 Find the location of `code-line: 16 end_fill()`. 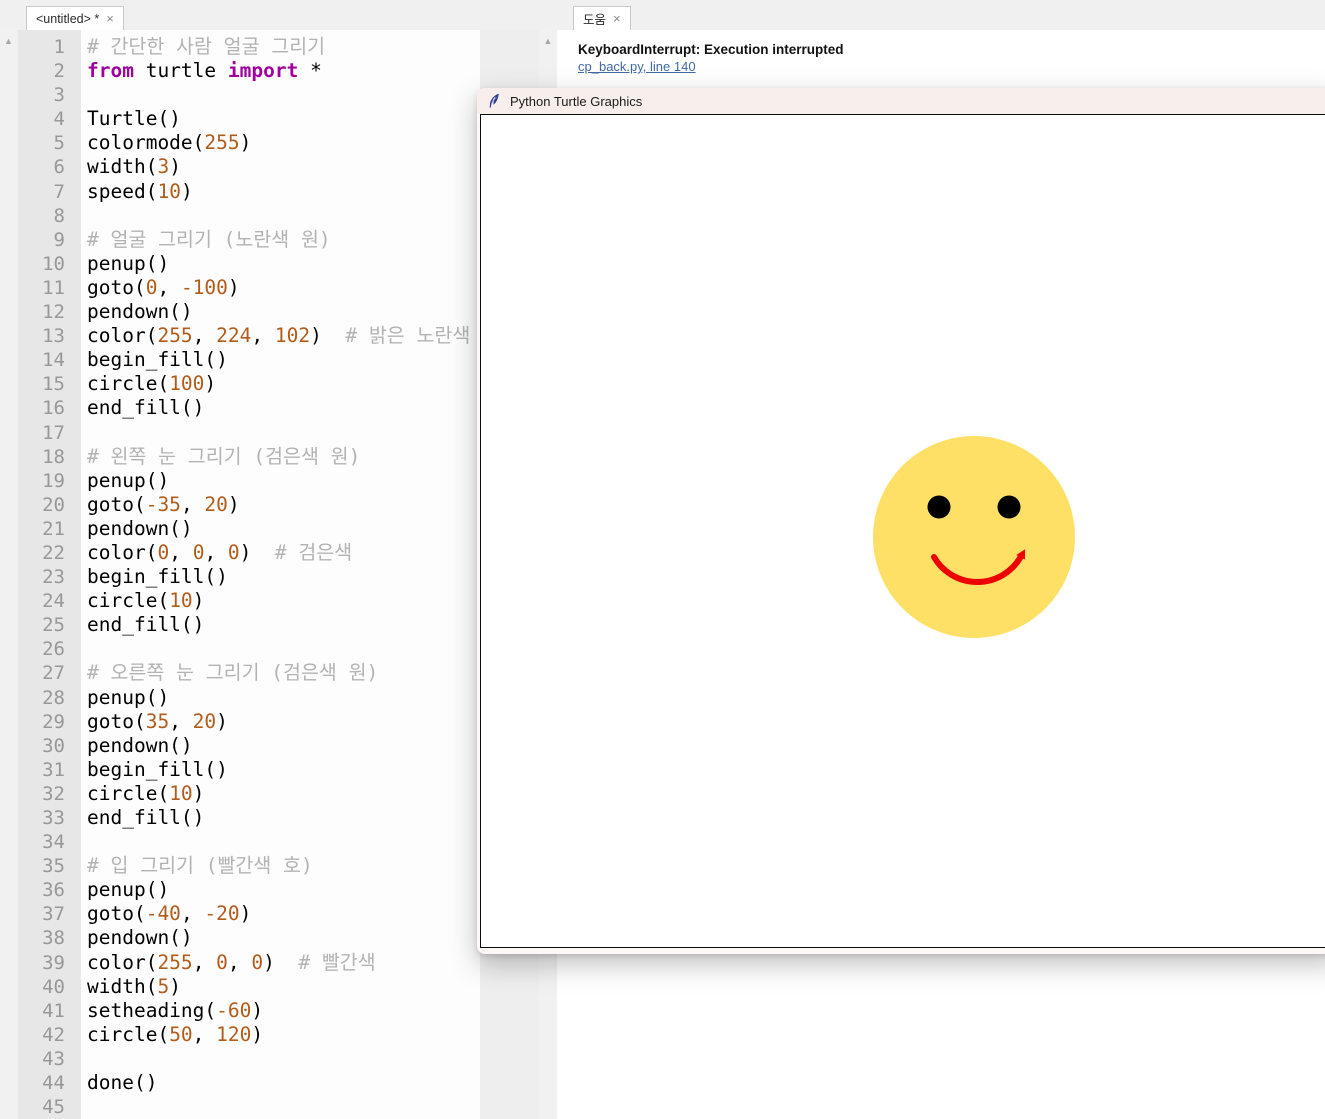

code-line: 16 end_fill() is located at coordinates (249, 408).